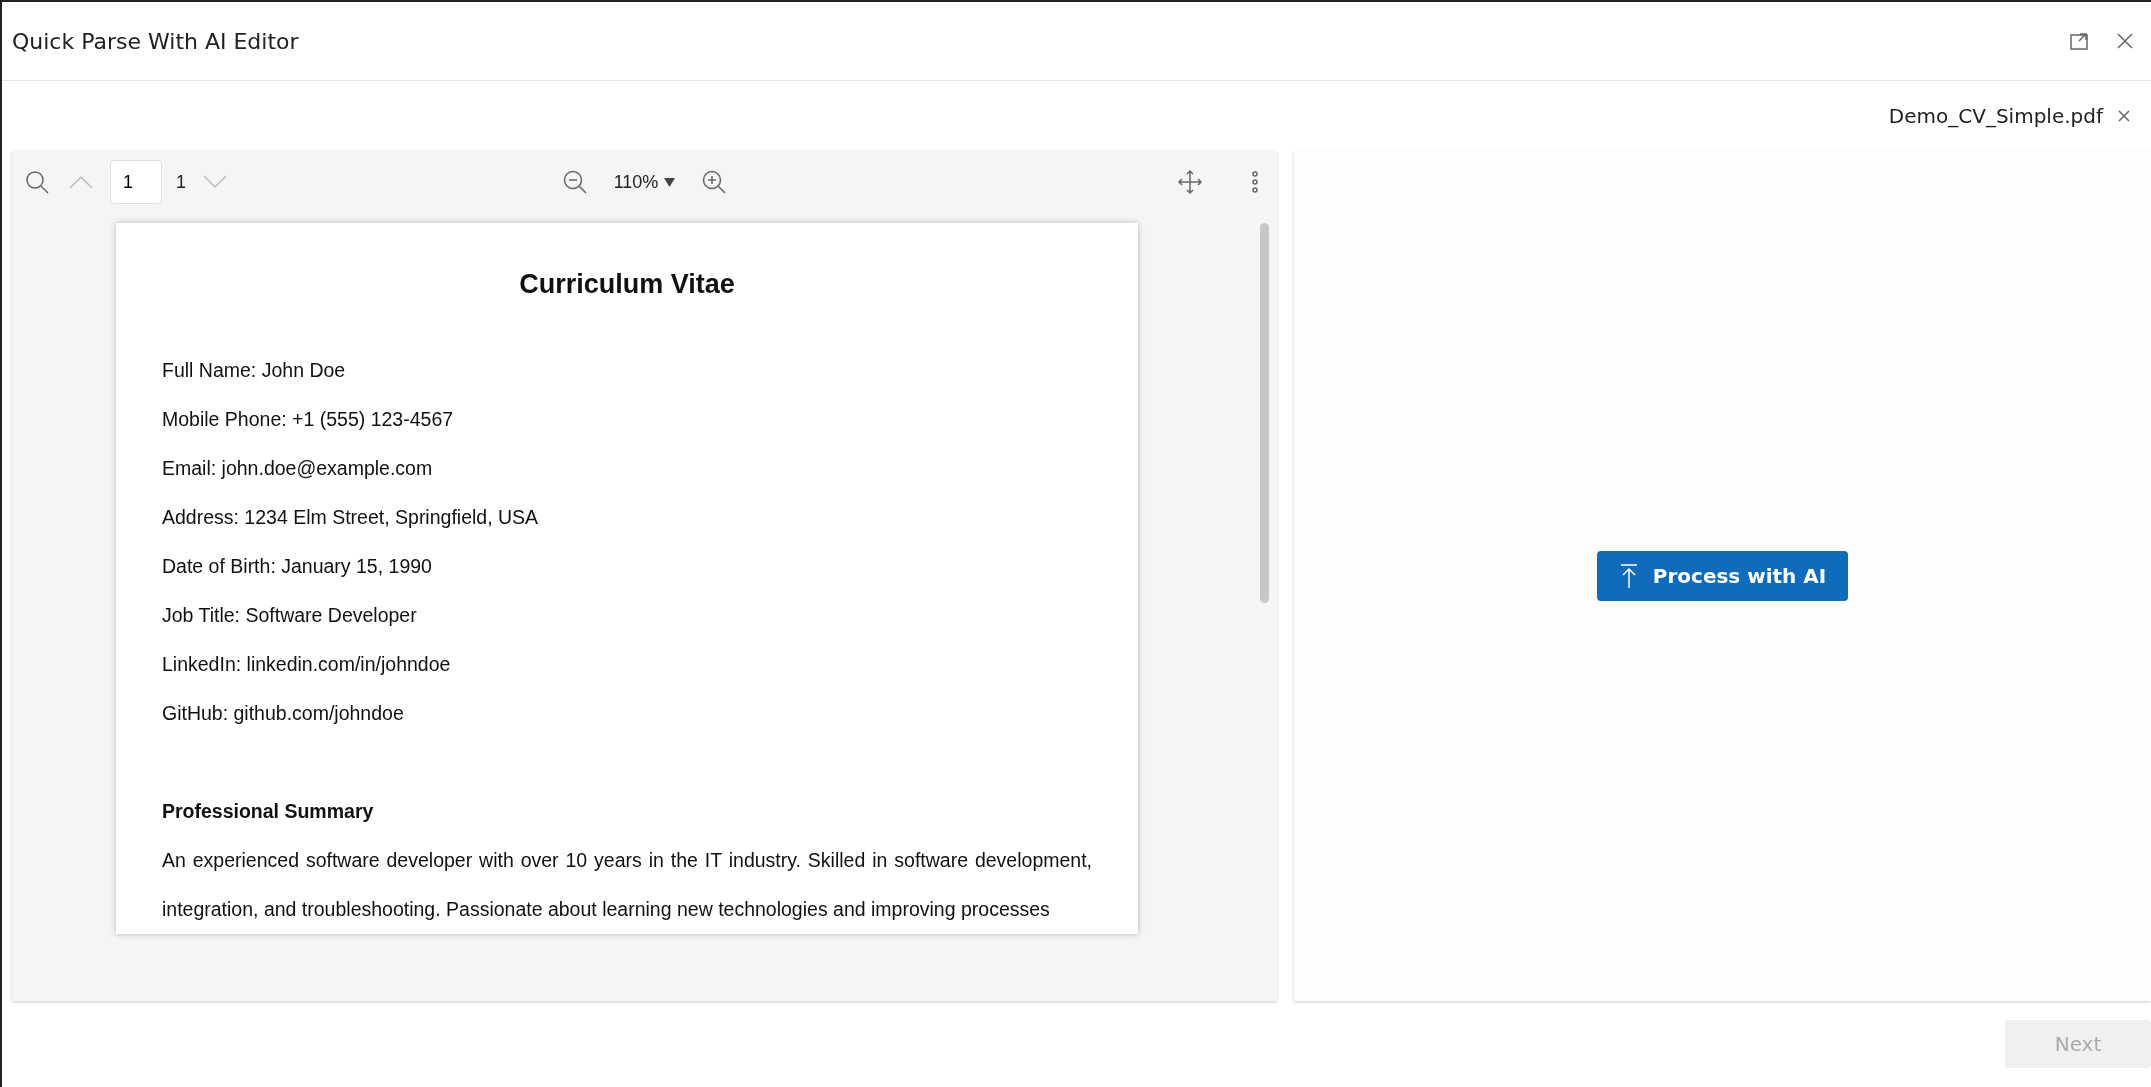 The image size is (2151, 1087). What do you see at coordinates (627, 284) in the screenshot?
I see `document-title: Curriculum Vitae` at bounding box center [627, 284].